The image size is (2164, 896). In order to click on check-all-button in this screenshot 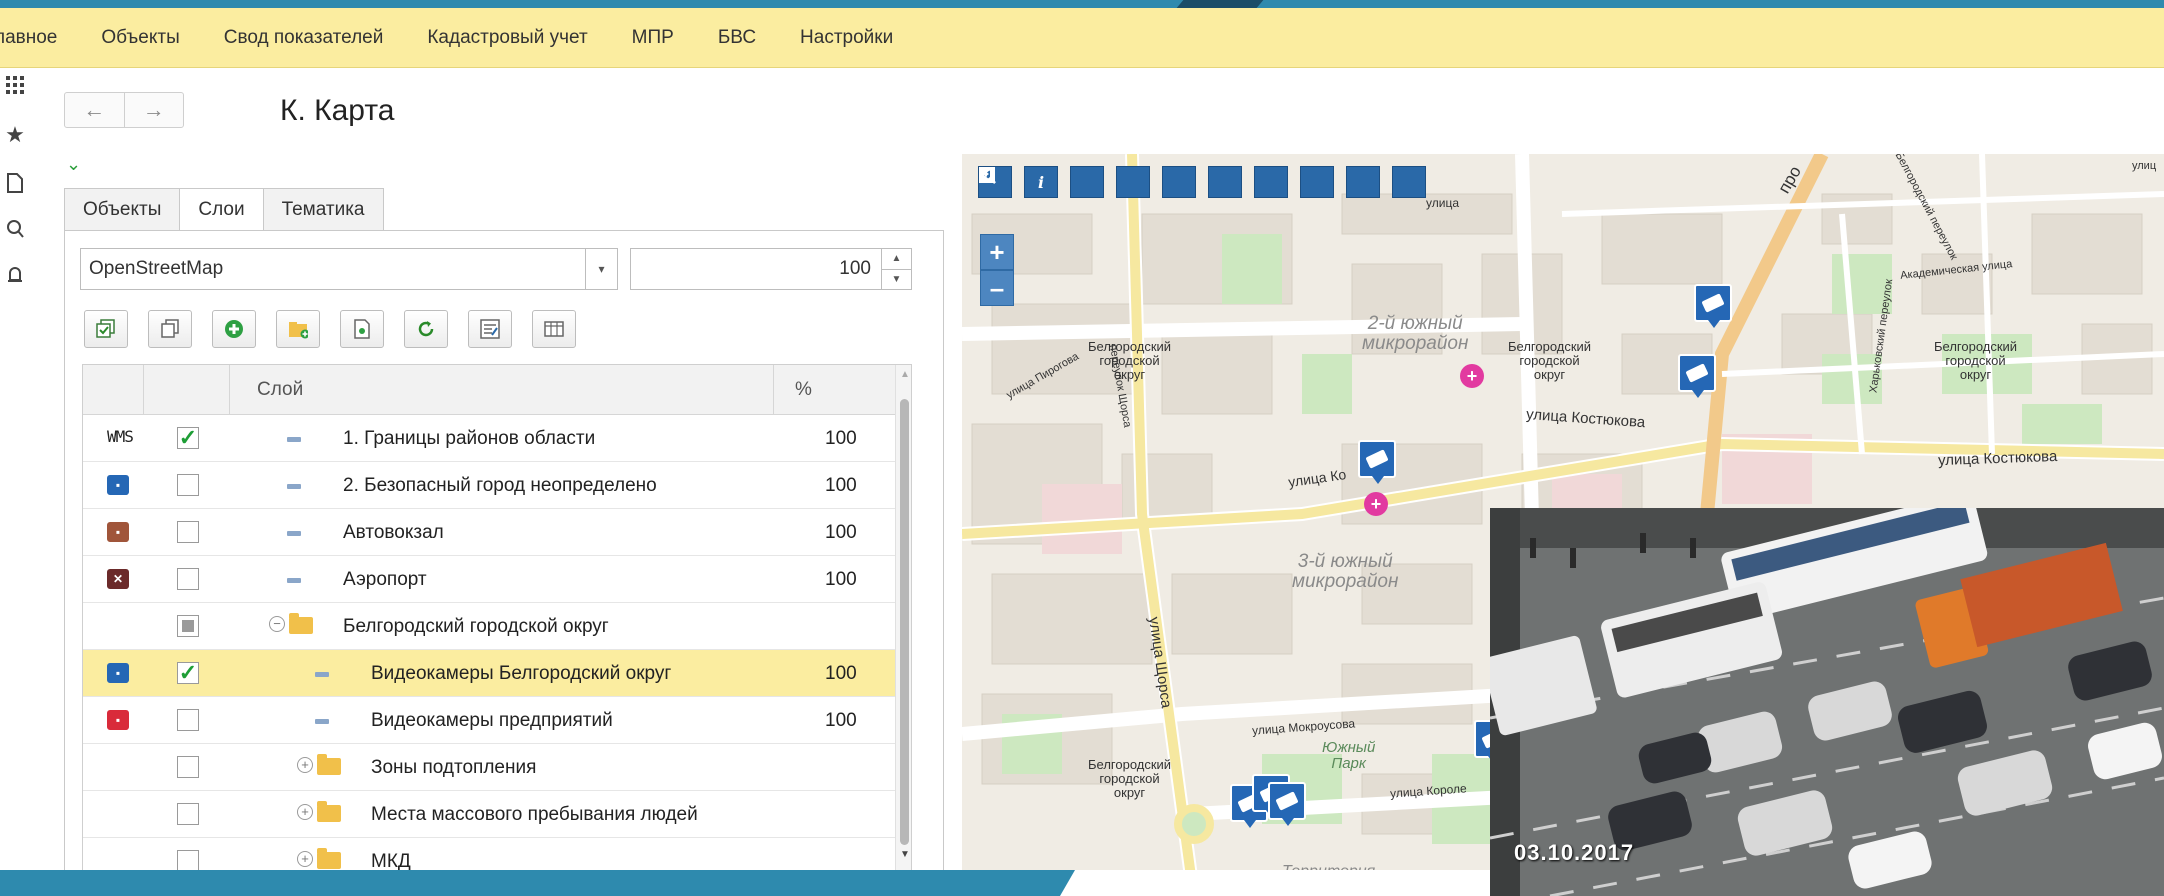, I will do `click(106, 329)`.